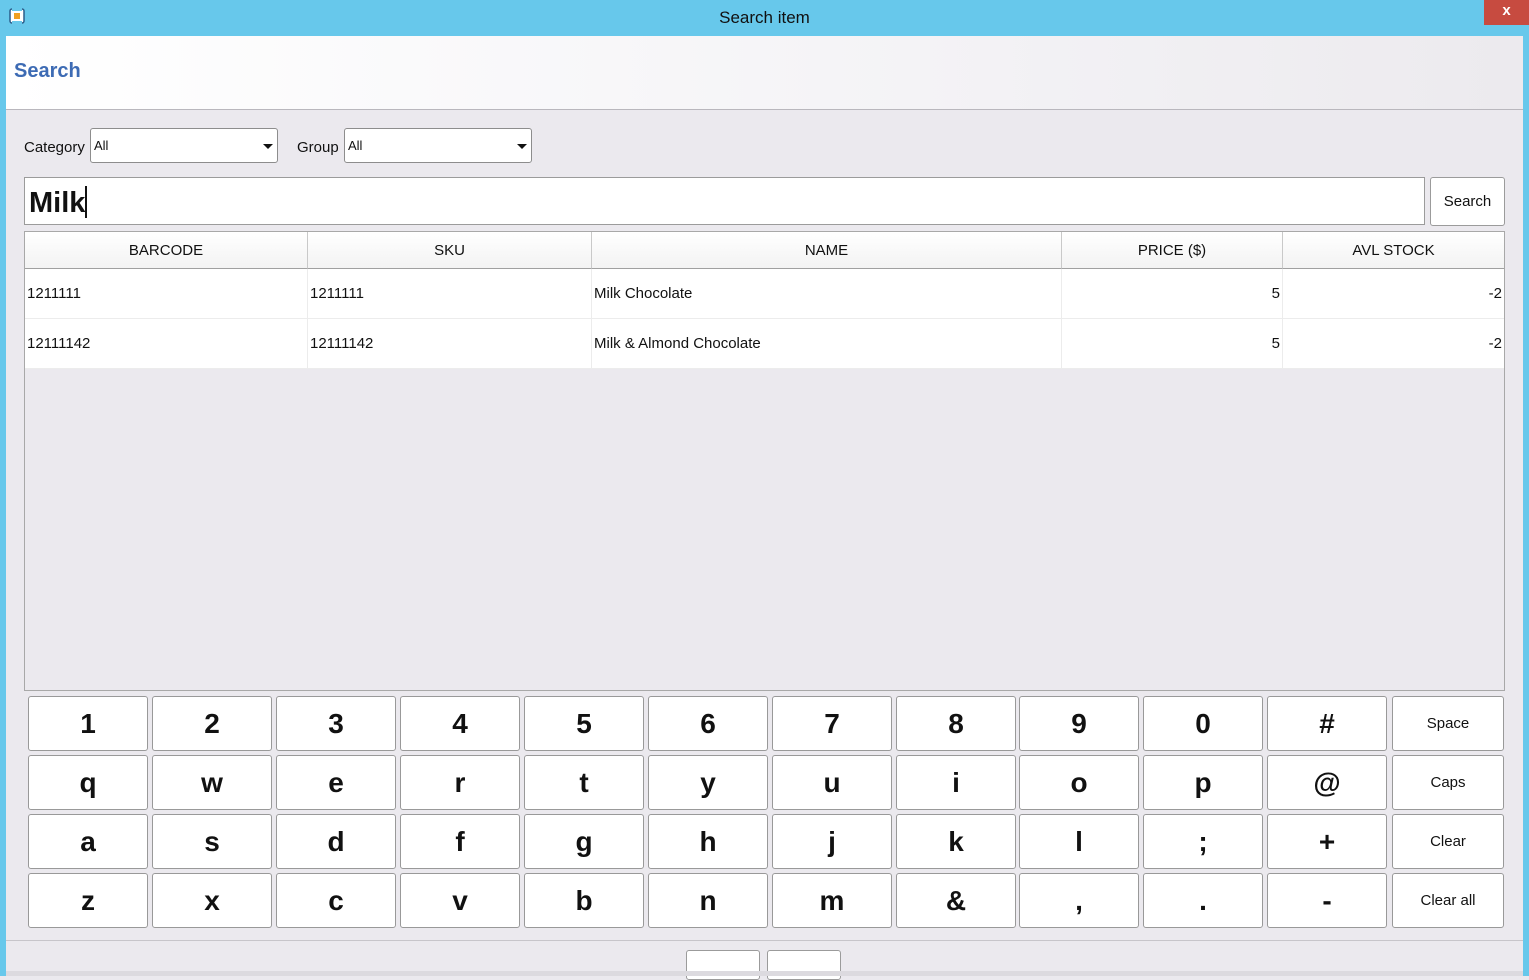 This screenshot has width=1529, height=980. Describe the element at coordinates (1079, 782) in the screenshot. I see `key-o: o` at that location.